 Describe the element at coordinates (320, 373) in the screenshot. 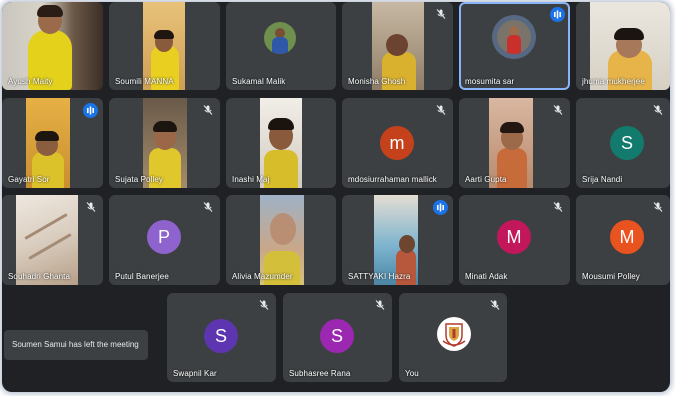

I see `participant-name: Subhasree Rana` at that location.